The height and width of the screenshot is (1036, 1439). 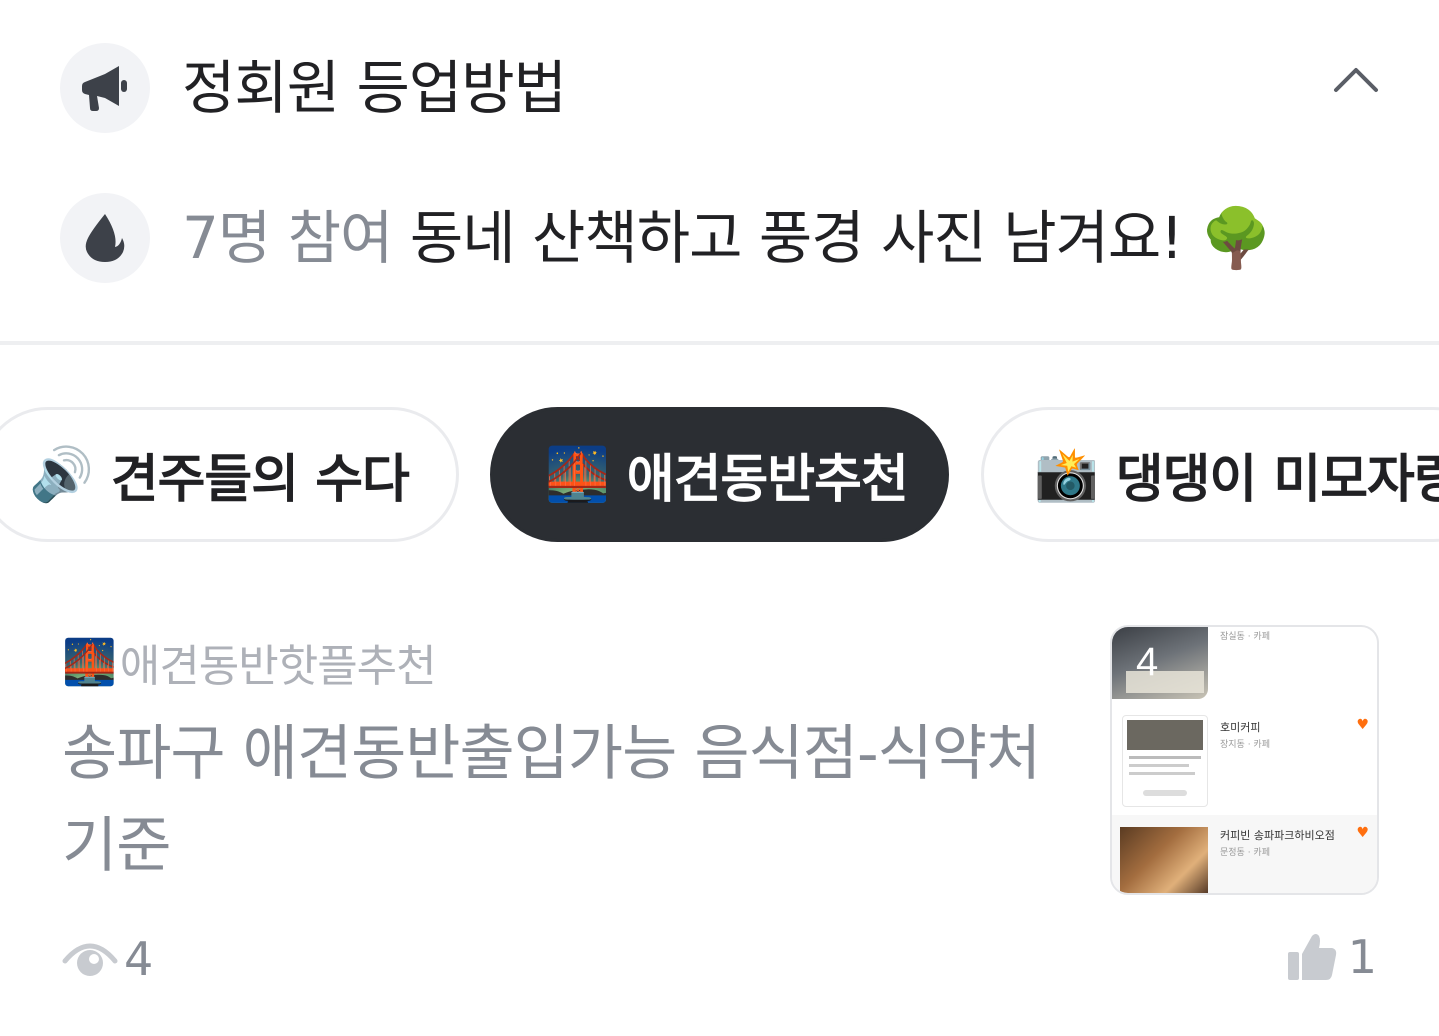 What do you see at coordinates (1066, 475) in the screenshot?
I see `camera-flash-icon: 📸` at bounding box center [1066, 475].